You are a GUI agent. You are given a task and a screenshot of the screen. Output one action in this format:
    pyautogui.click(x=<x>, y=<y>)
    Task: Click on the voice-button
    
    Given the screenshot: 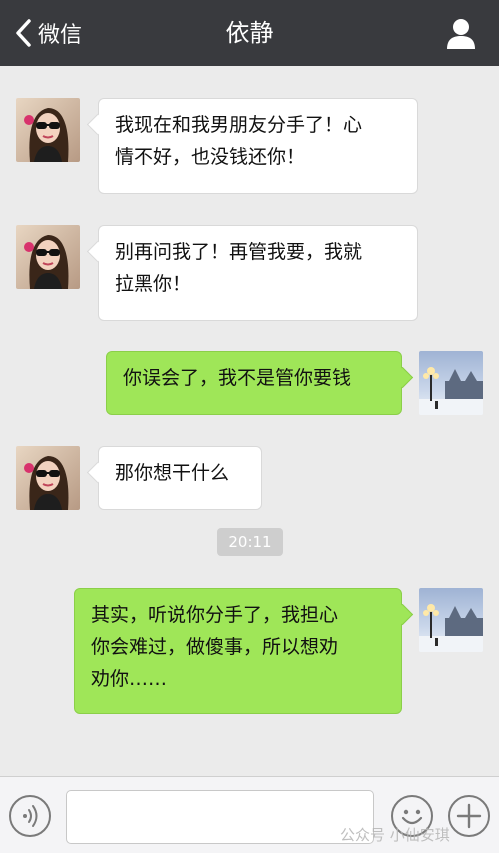 What is the action you would take?
    pyautogui.click(x=30, y=816)
    